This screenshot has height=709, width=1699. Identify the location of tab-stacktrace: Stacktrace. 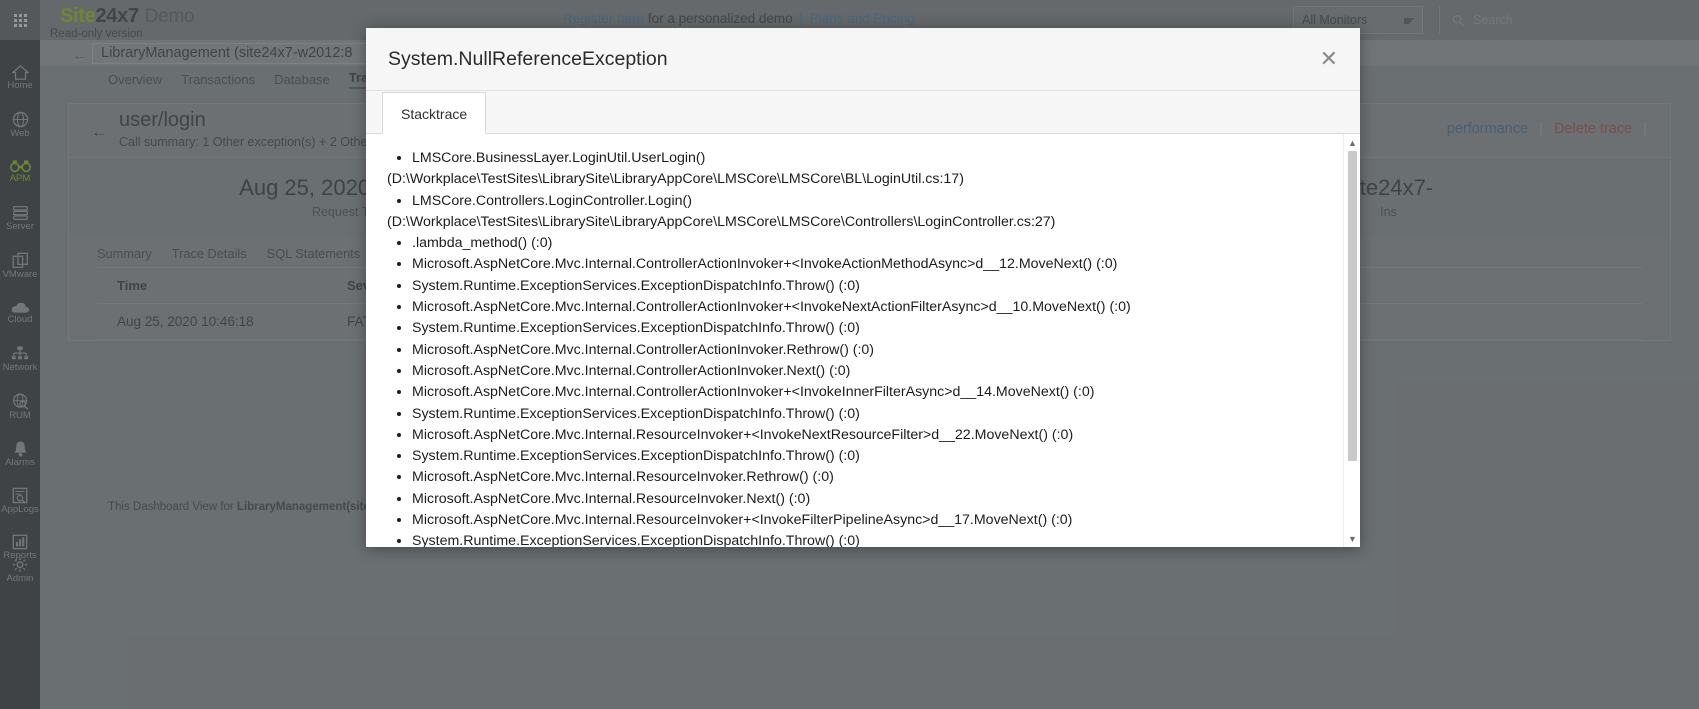
(434, 113).